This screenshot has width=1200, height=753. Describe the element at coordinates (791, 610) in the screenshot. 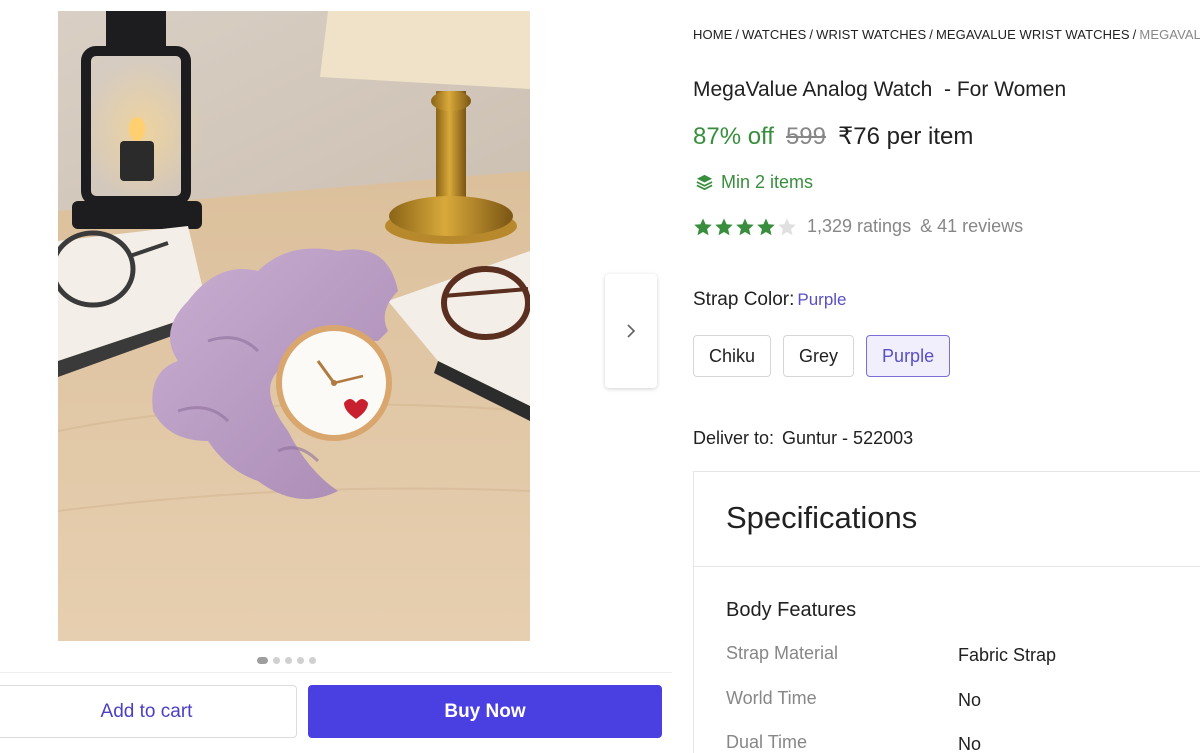

I see `spec-section-title: Body Features` at that location.